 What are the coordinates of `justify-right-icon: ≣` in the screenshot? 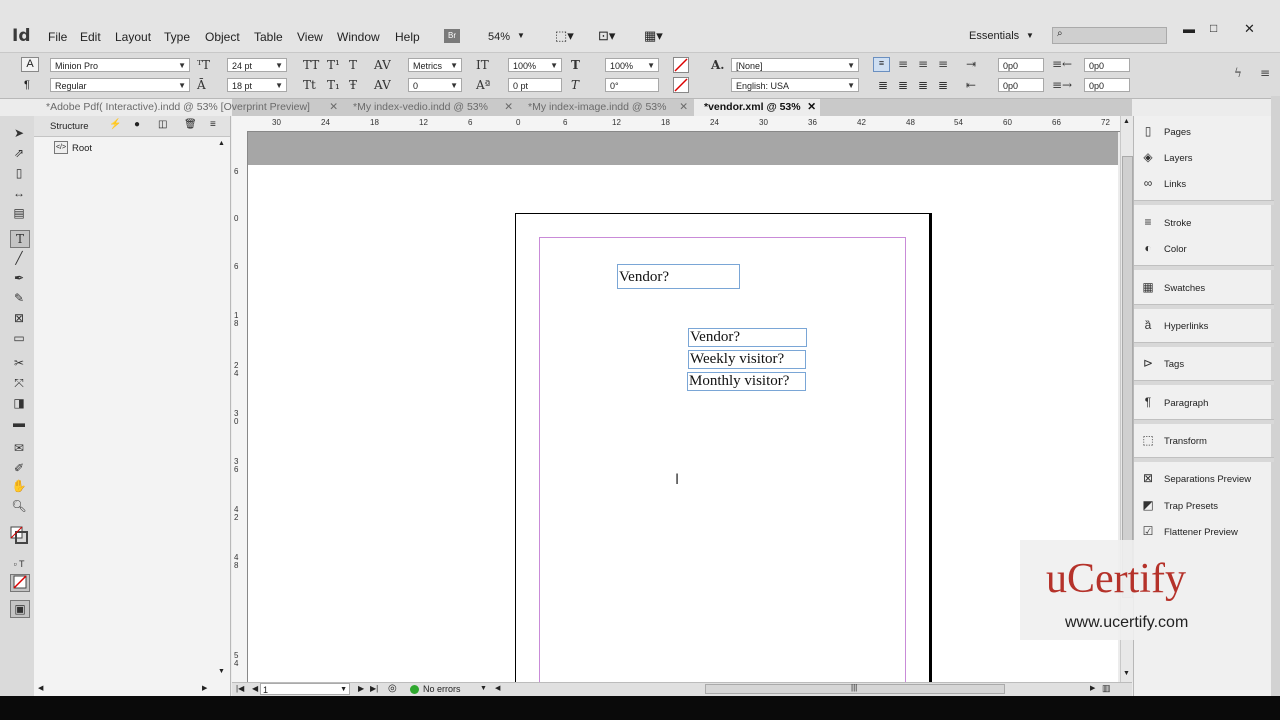 It's located at (923, 85).